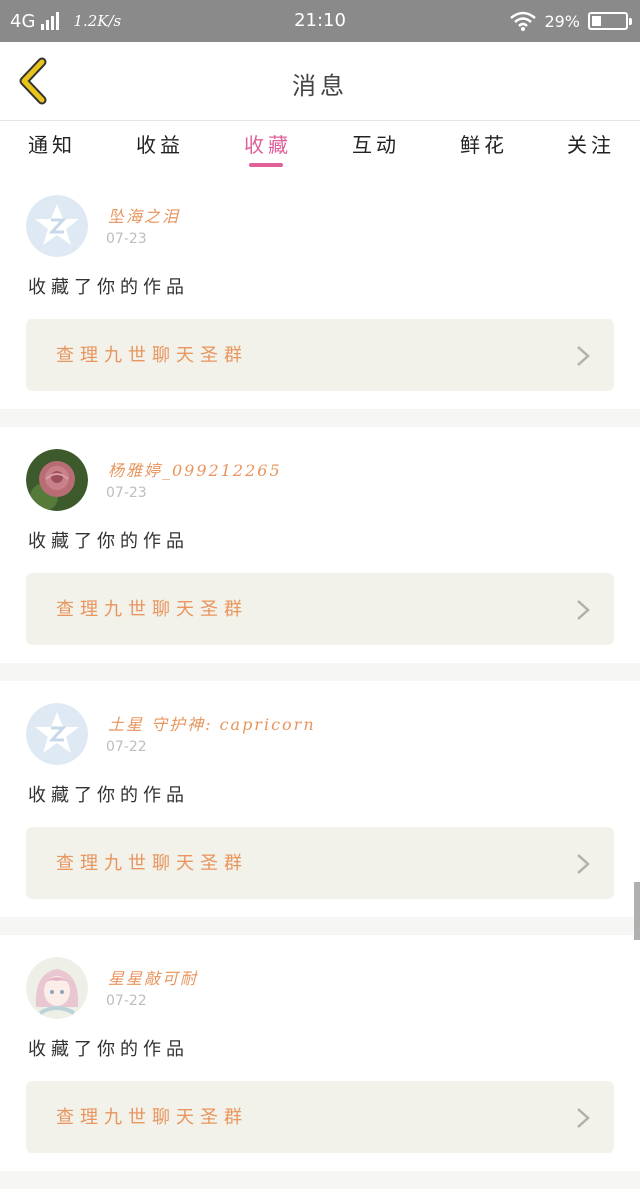  I want to click on title-bar: 消息, so click(320, 81).